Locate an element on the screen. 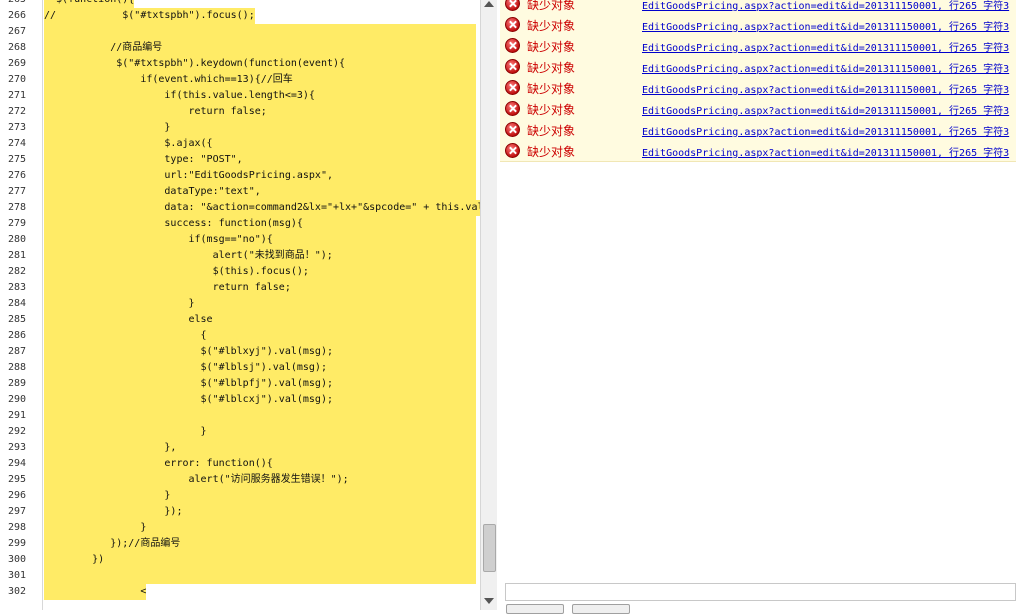 This screenshot has width=1016, height=614. code-line: alert("访问服务器发生错误！"); is located at coordinates (196, 480).